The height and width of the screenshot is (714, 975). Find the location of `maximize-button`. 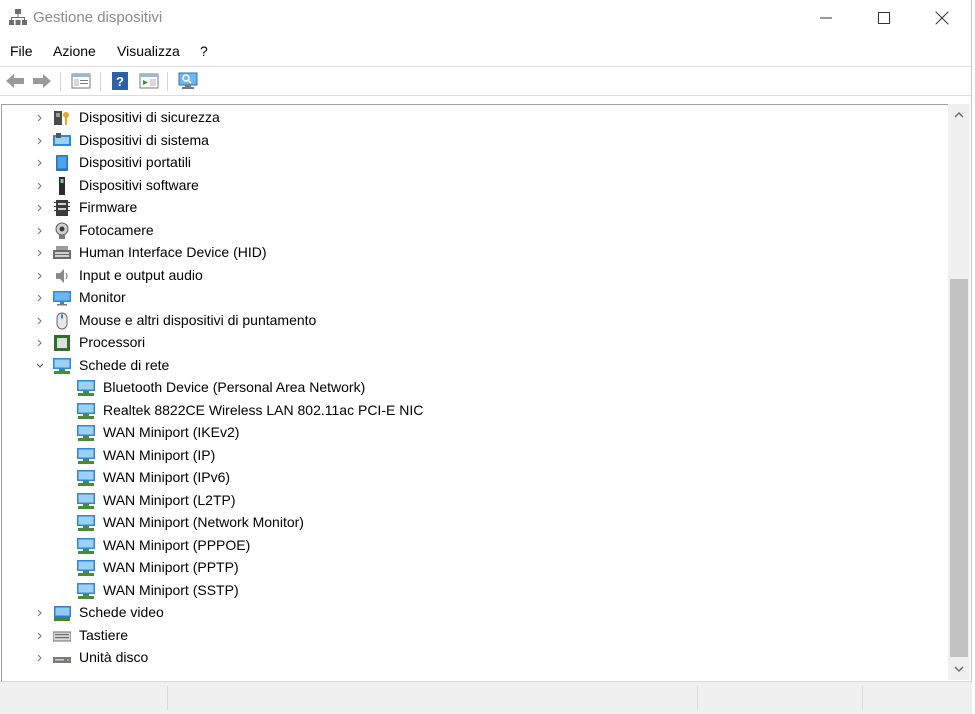

maximize-button is located at coordinates (884, 18).